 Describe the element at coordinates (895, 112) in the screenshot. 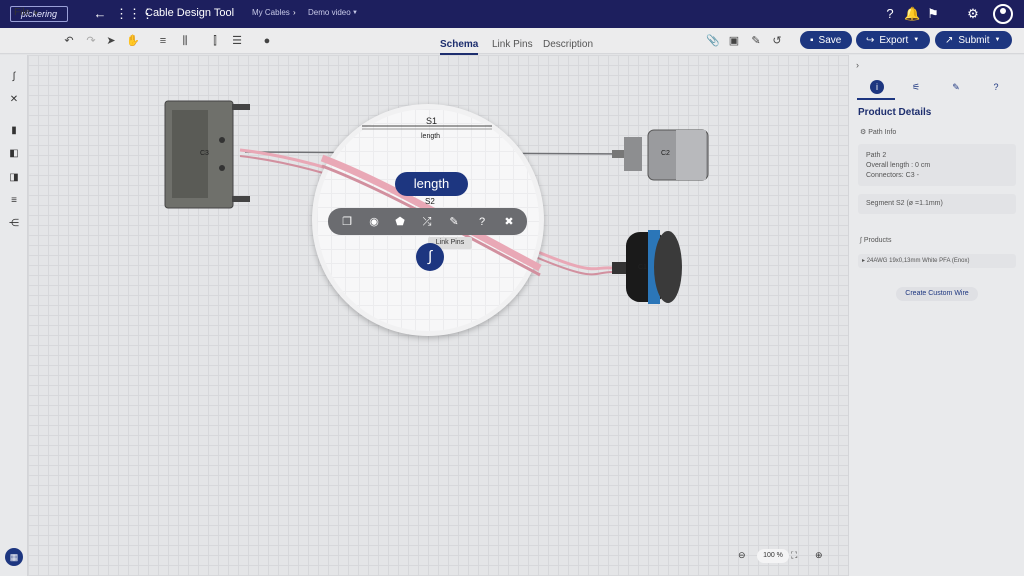

I see `panel-title: Product Details` at that location.